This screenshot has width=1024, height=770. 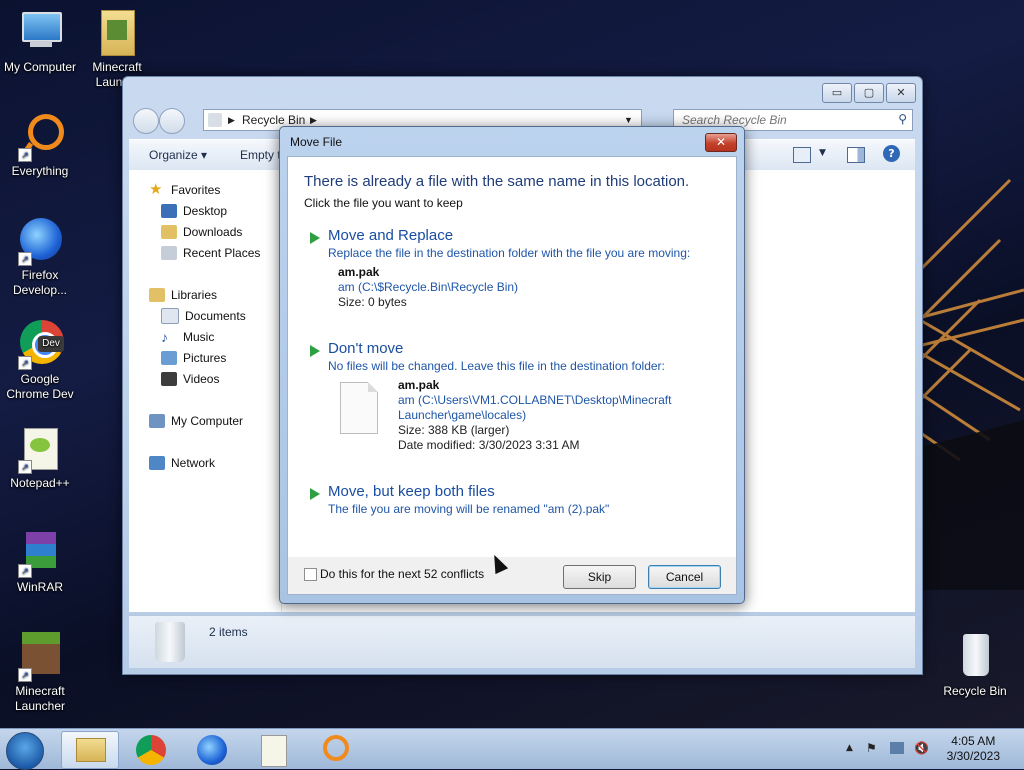 I want to click on preview-pane-icon, so click(x=856, y=155).